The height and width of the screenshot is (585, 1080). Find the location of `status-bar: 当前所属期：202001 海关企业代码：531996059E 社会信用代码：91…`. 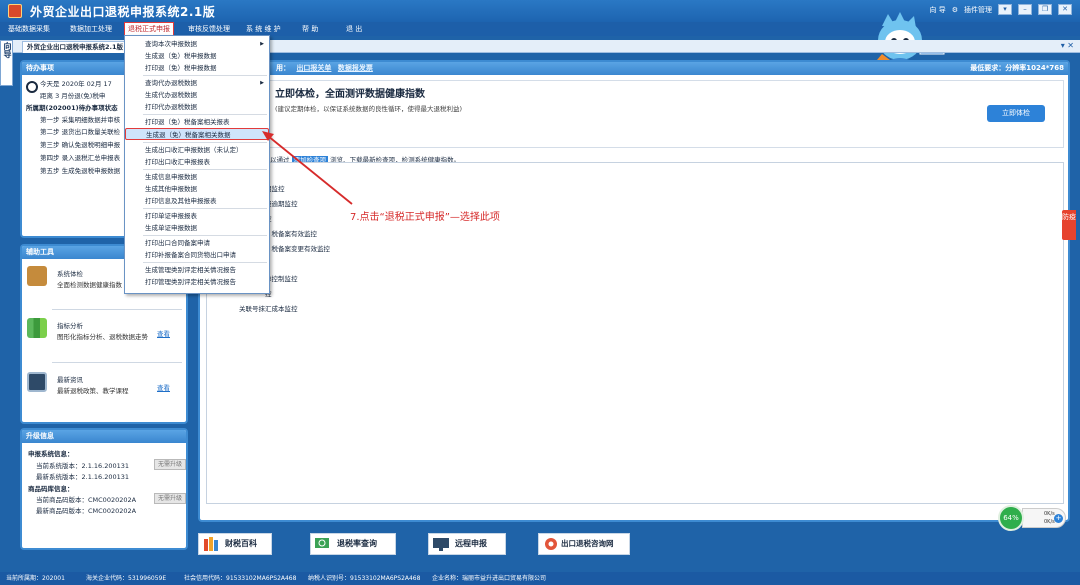

status-bar: 当前所属期：202001 海关企业代码：531996059E 社会信用代码：91… is located at coordinates (540, 578).